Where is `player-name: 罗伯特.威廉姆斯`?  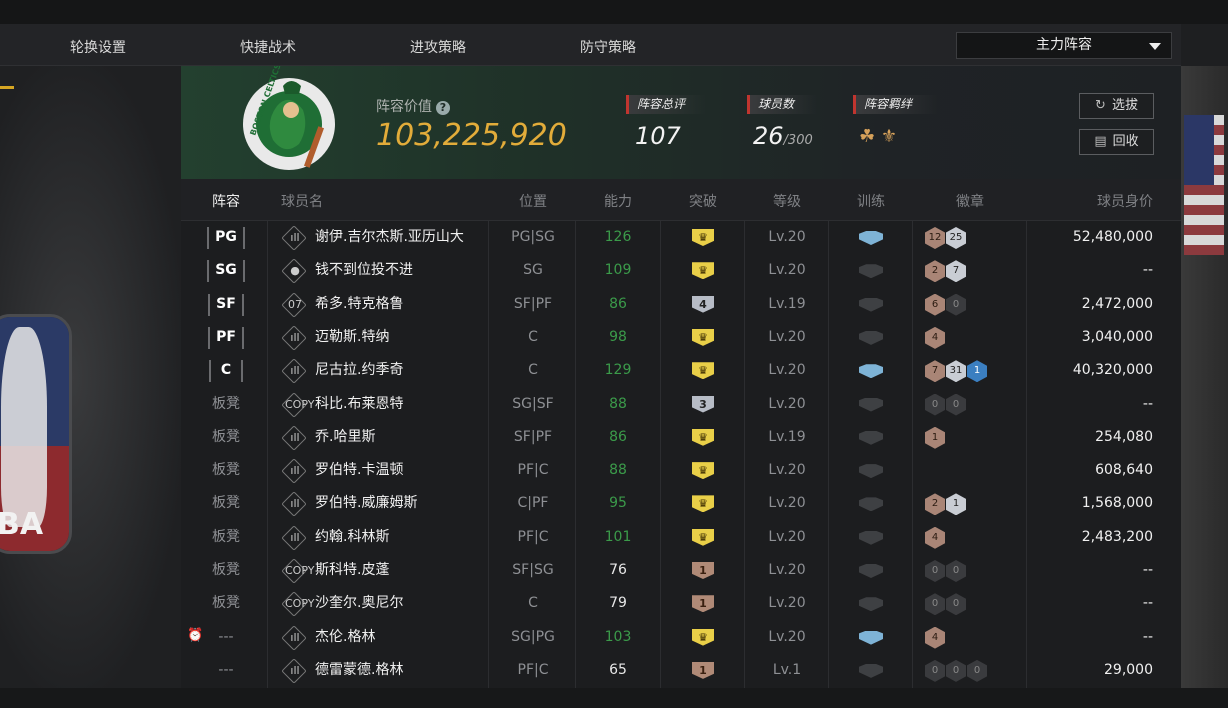 player-name: 罗伯特.威廉姆斯 is located at coordinates (366, 503).